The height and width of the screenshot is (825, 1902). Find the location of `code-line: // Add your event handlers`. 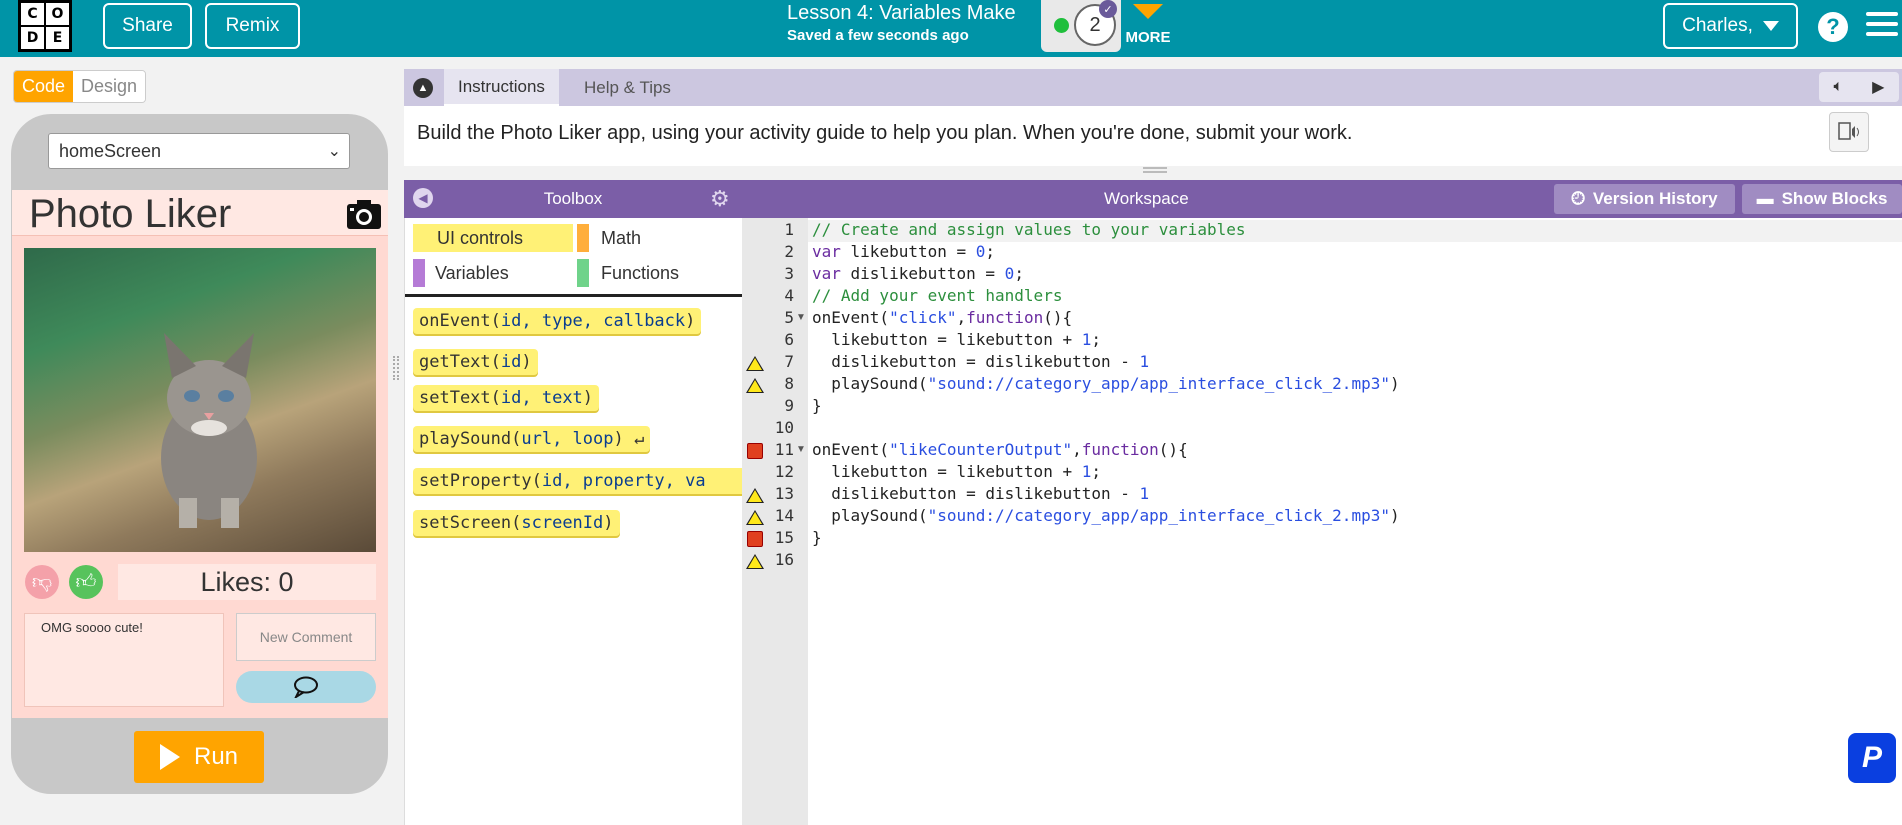

code-line: // Add your event handlers is located at coordinates (1355, 297).